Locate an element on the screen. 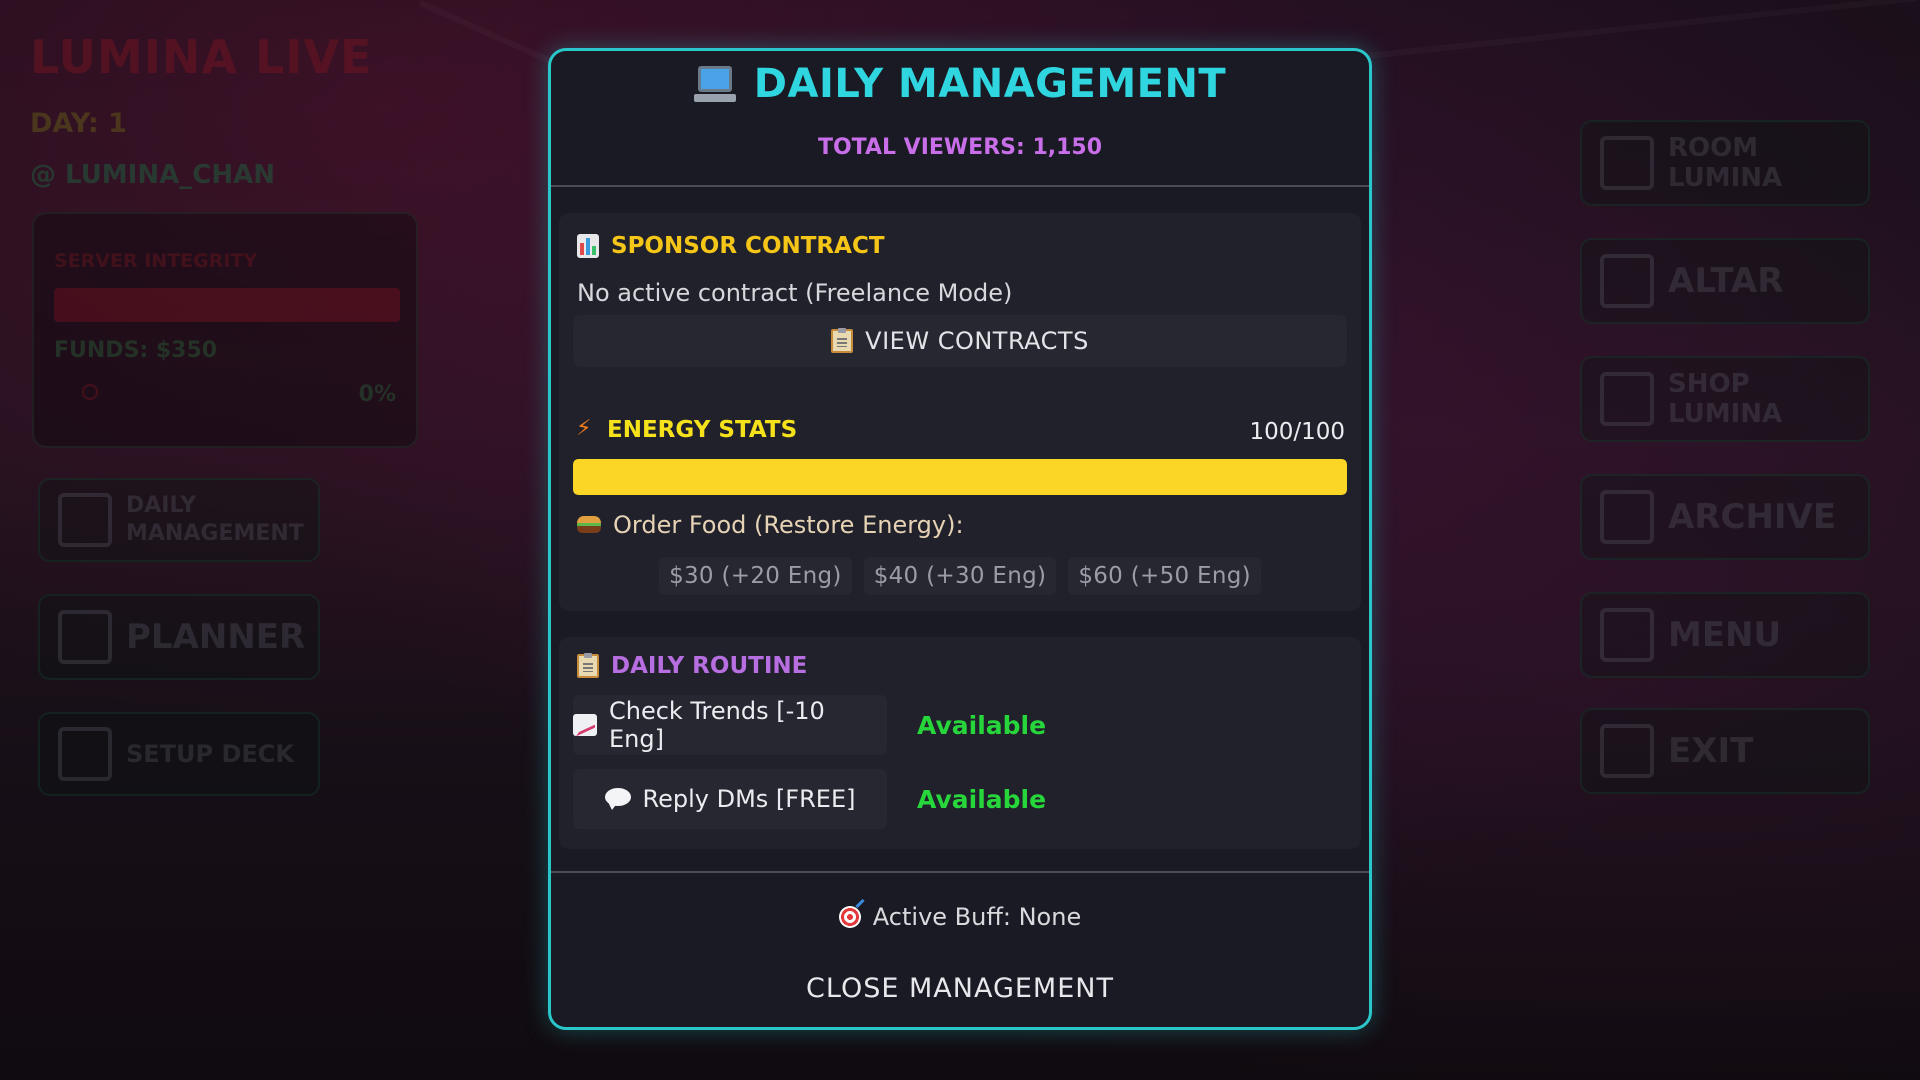 This screenshot has width=1920, height=1080. setup-deck-button: SETUP DECK is located at coordinates (179, 754).